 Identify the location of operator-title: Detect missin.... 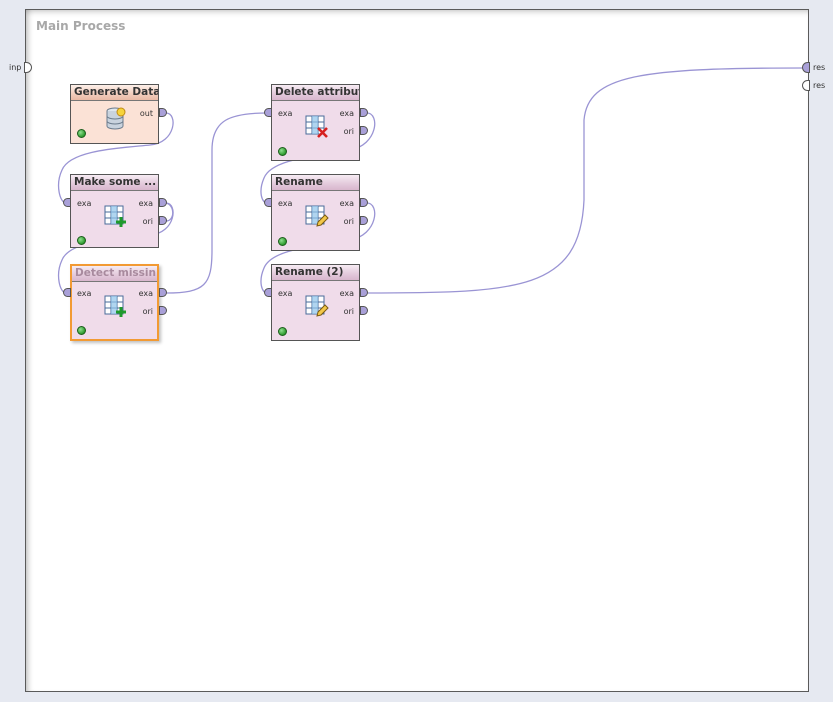
(114, 274).